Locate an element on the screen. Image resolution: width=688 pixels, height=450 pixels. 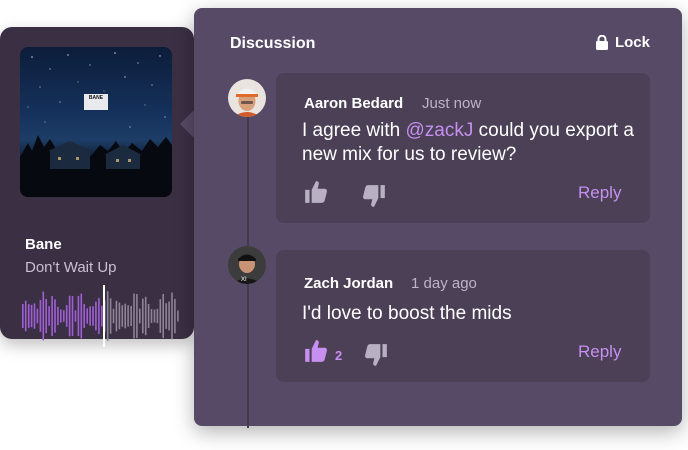
album-art: BANE is located at coordinates (96, 122).